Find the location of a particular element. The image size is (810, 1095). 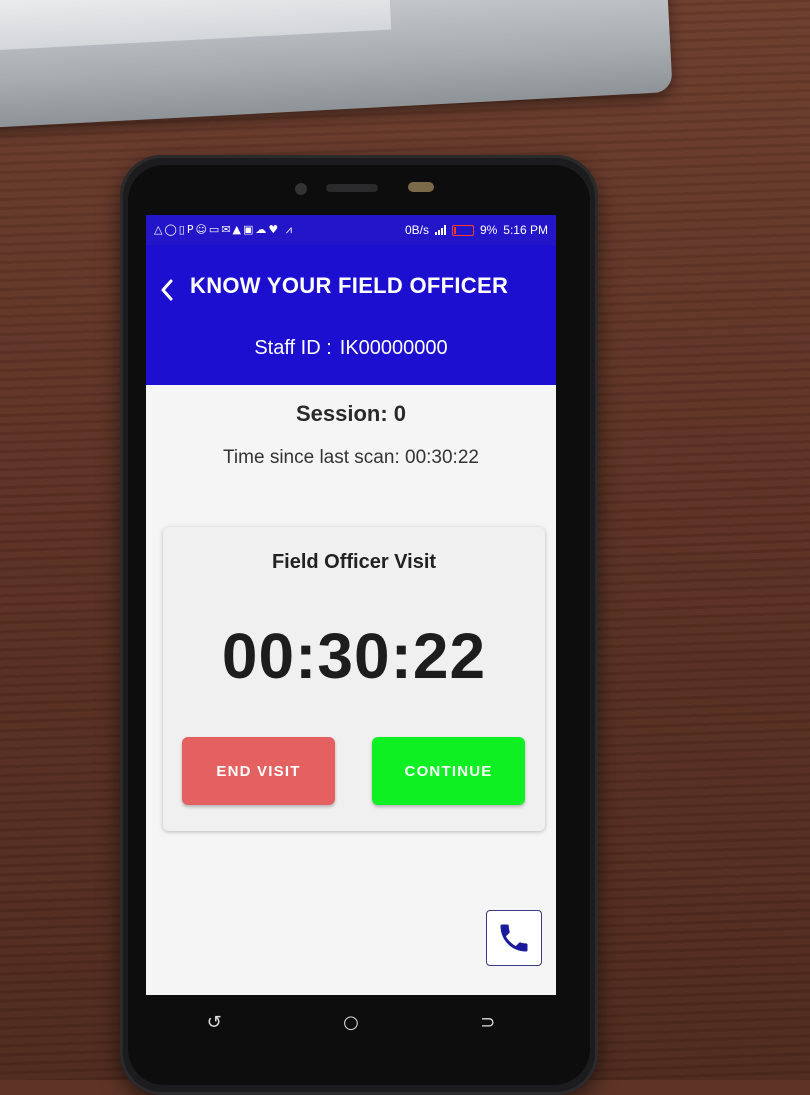

continue-button: CONTINUE is located at coordinates (448, 771).